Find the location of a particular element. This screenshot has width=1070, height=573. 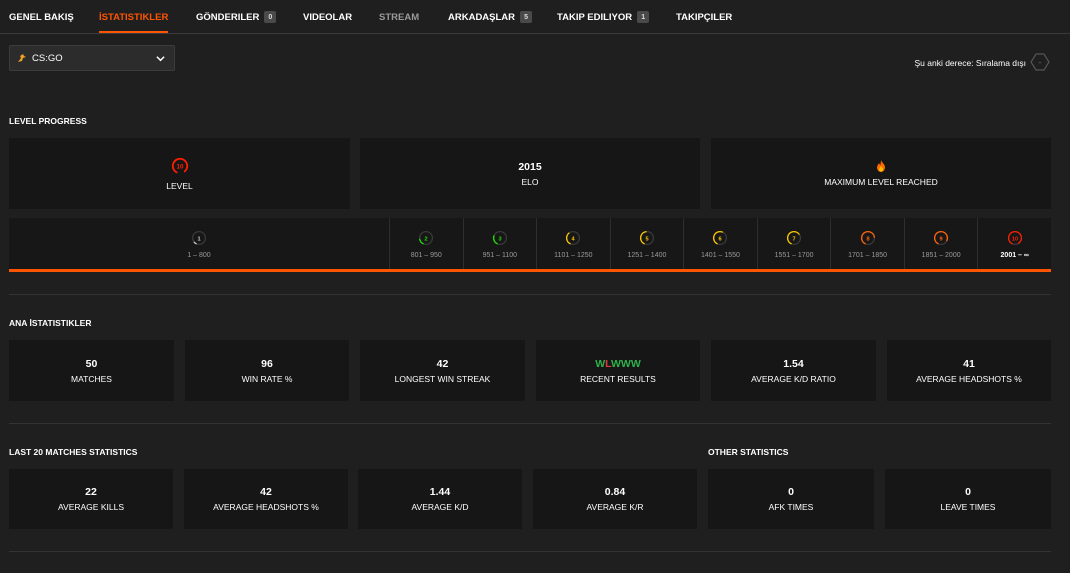

stat-value: 1.54 is located at coordinates (793, 363).